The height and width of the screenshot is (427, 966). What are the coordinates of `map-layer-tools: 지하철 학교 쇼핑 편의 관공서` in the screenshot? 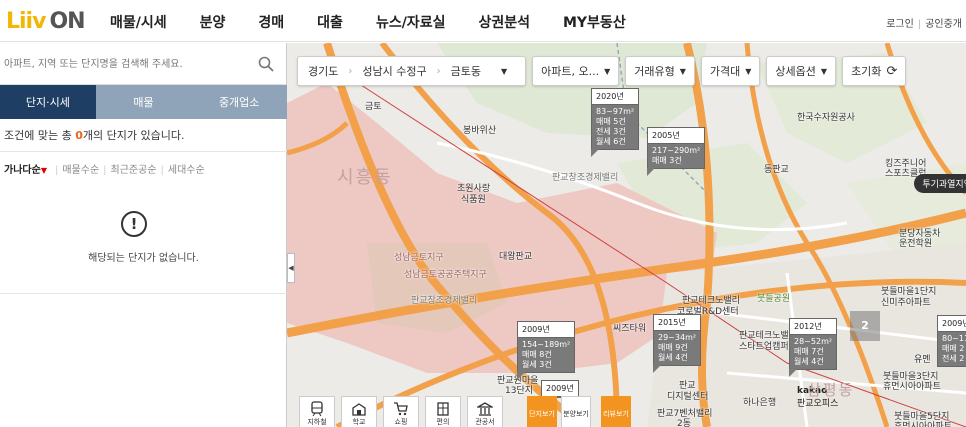 It's located at (404, 411).